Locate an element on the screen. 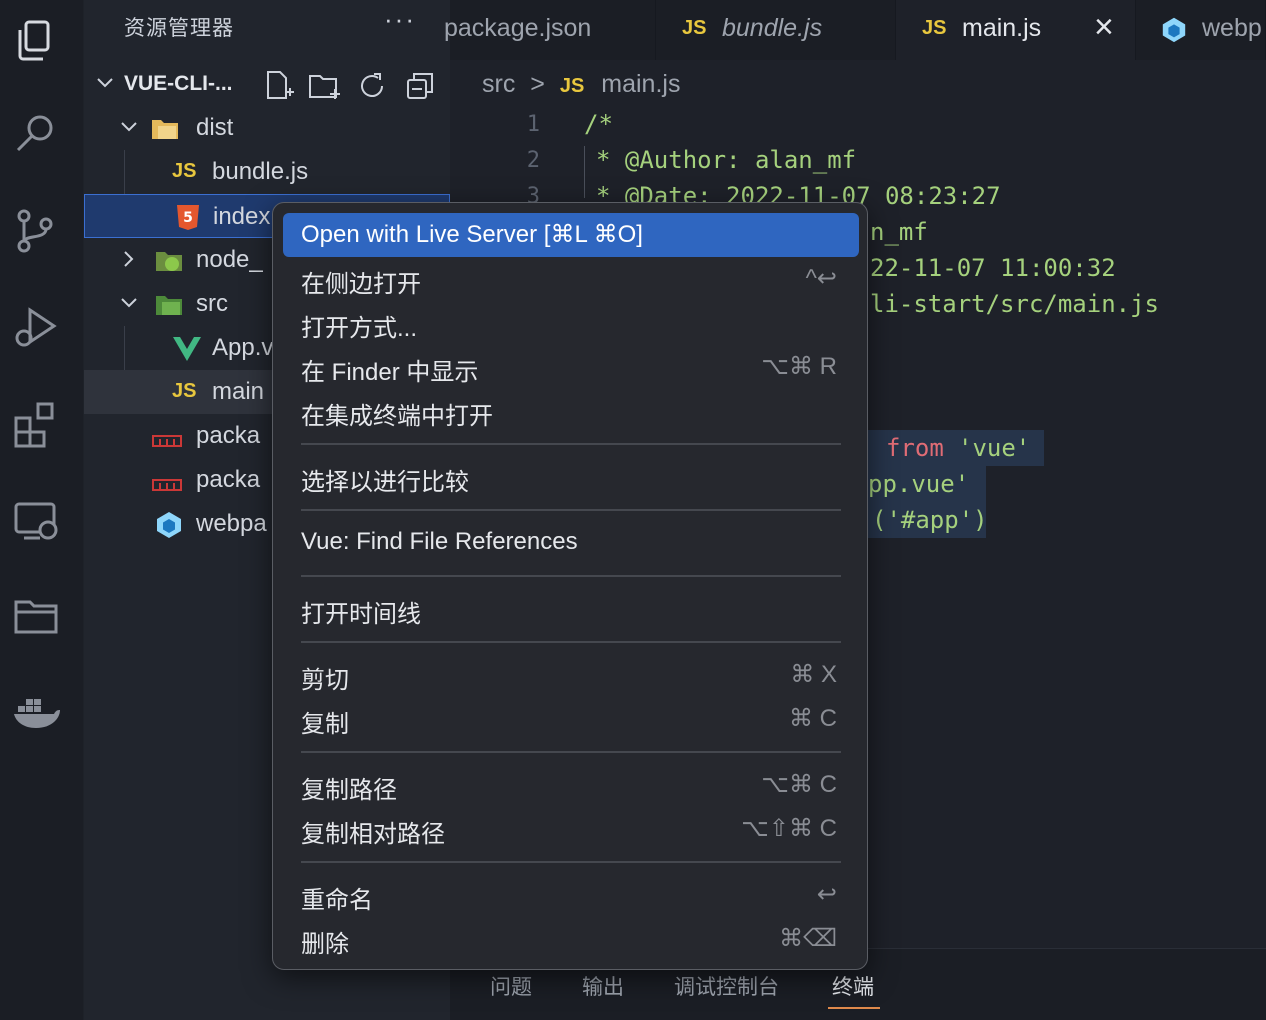 This screenshot has height=1020, width=1266. menu-item-label: 打开时间线 is located at coordinates (361, 614).